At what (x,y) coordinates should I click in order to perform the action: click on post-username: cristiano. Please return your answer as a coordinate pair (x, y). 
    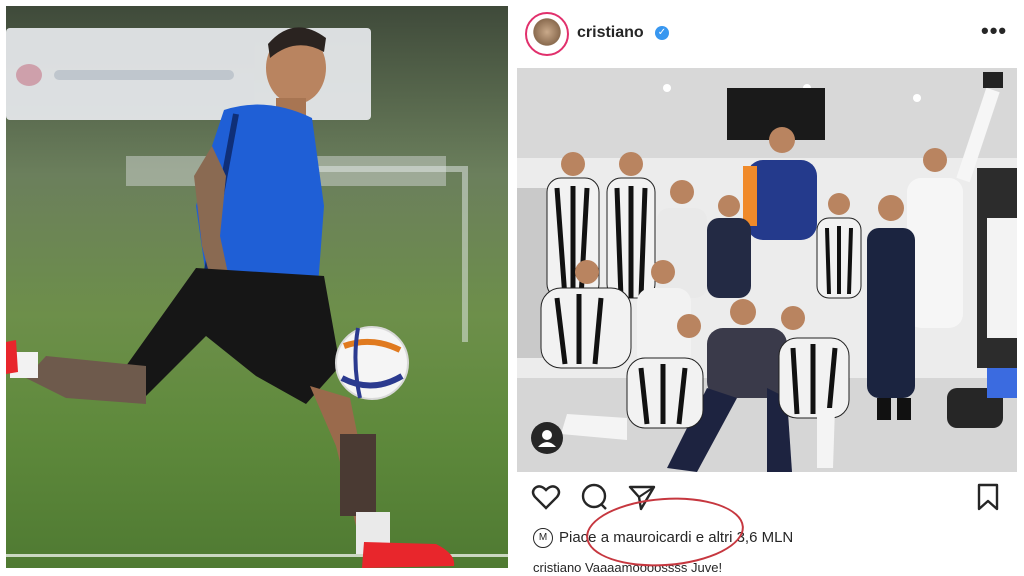
    Looking at the image, I should click on (610, 33).